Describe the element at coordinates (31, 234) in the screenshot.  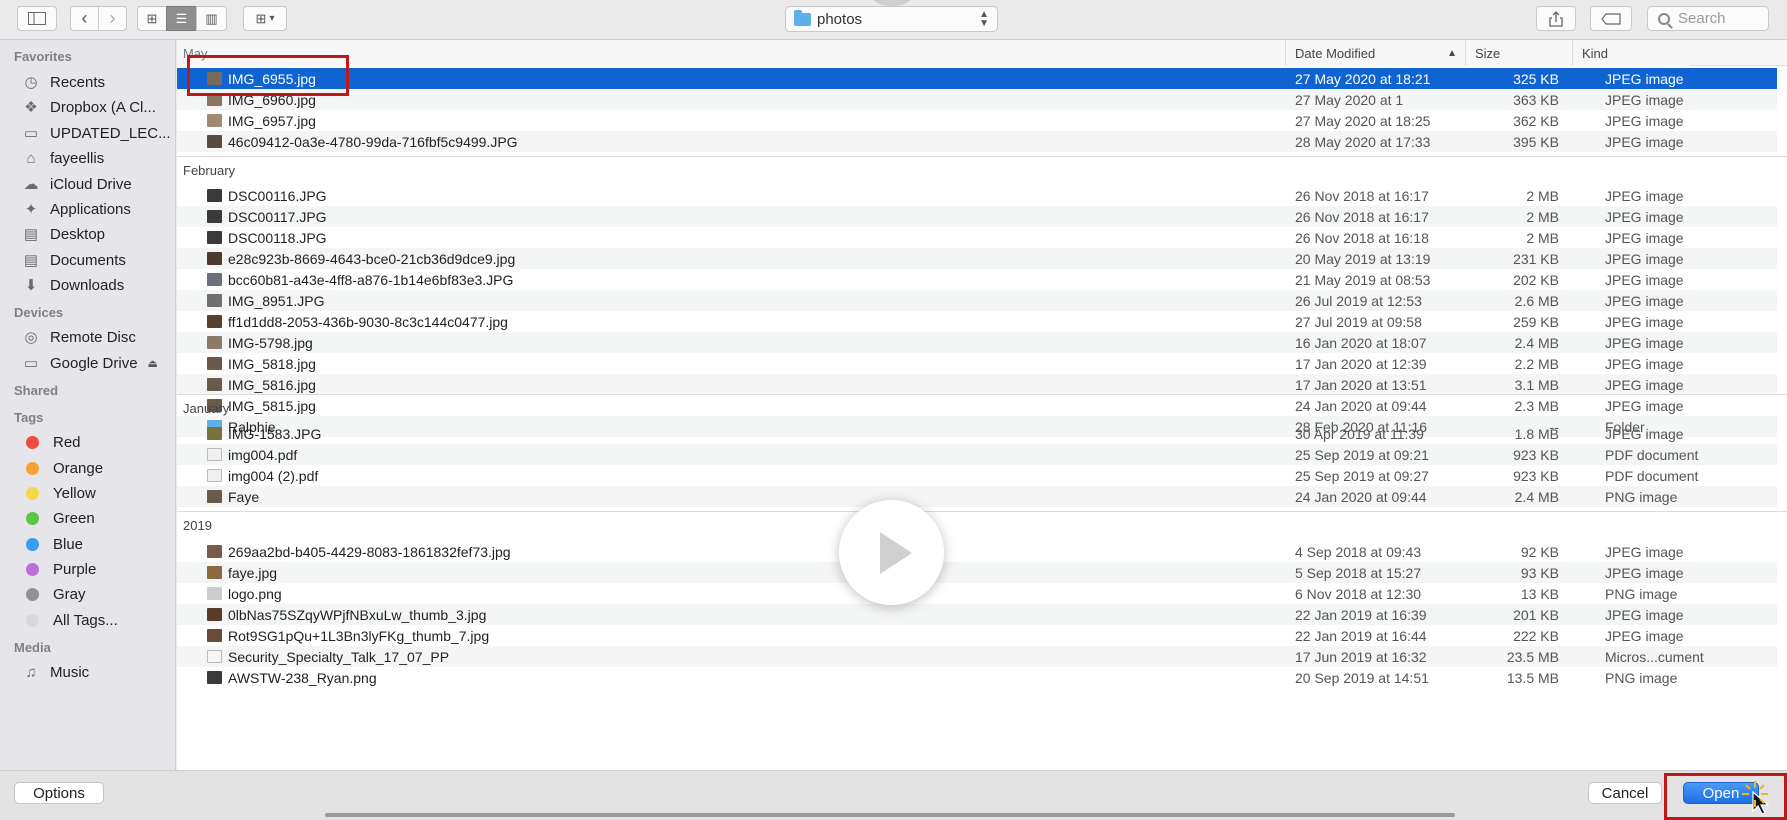
I see `desktop-icon: ▤` at that location.